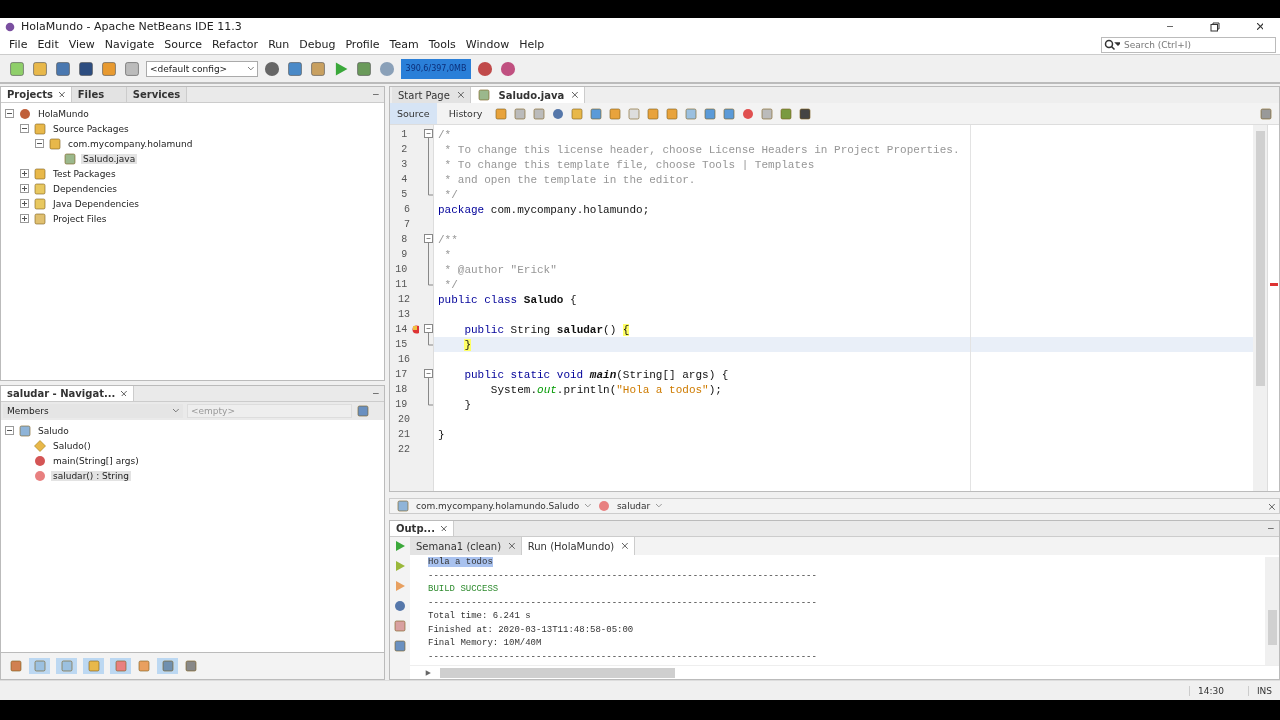 This screenshot has width=1280, height=720. Describe the element at coordinates (91, 475) in the screenshot. I see `tree-item: saludar() : String` at that location.